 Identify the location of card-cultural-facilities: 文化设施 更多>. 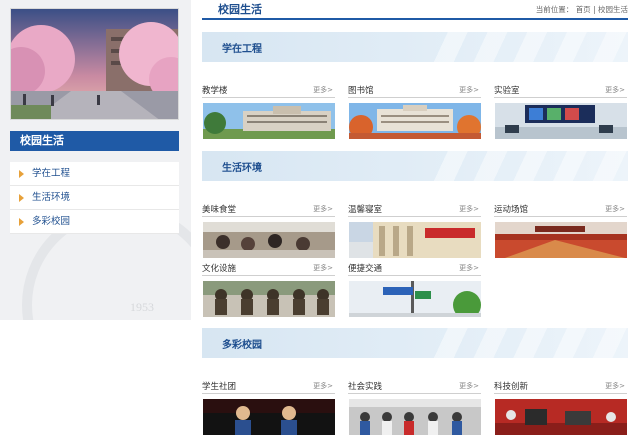
(268, 289).